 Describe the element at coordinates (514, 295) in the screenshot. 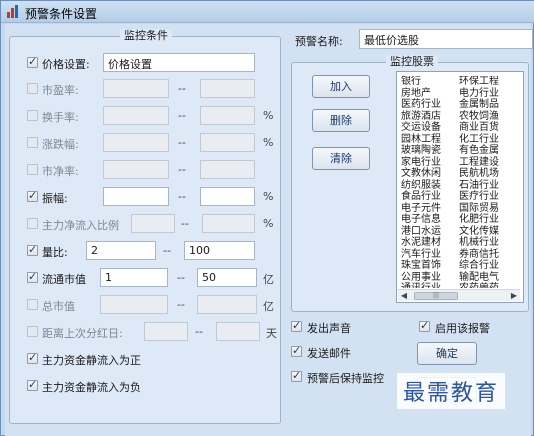

I see `scroll-right-icon: ▶` at that location.